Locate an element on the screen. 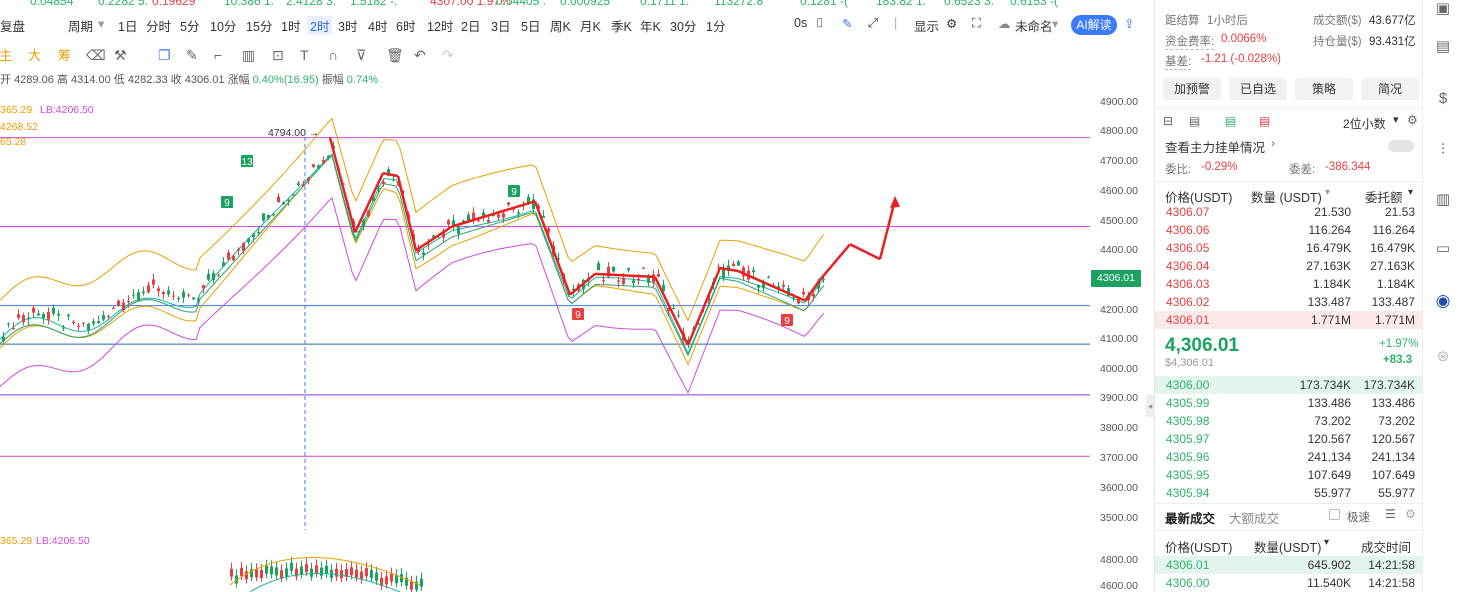 The width and height of the screenshot is (1462, 592). chart-icon: ⫶ is located at coordinates (1443, 150).